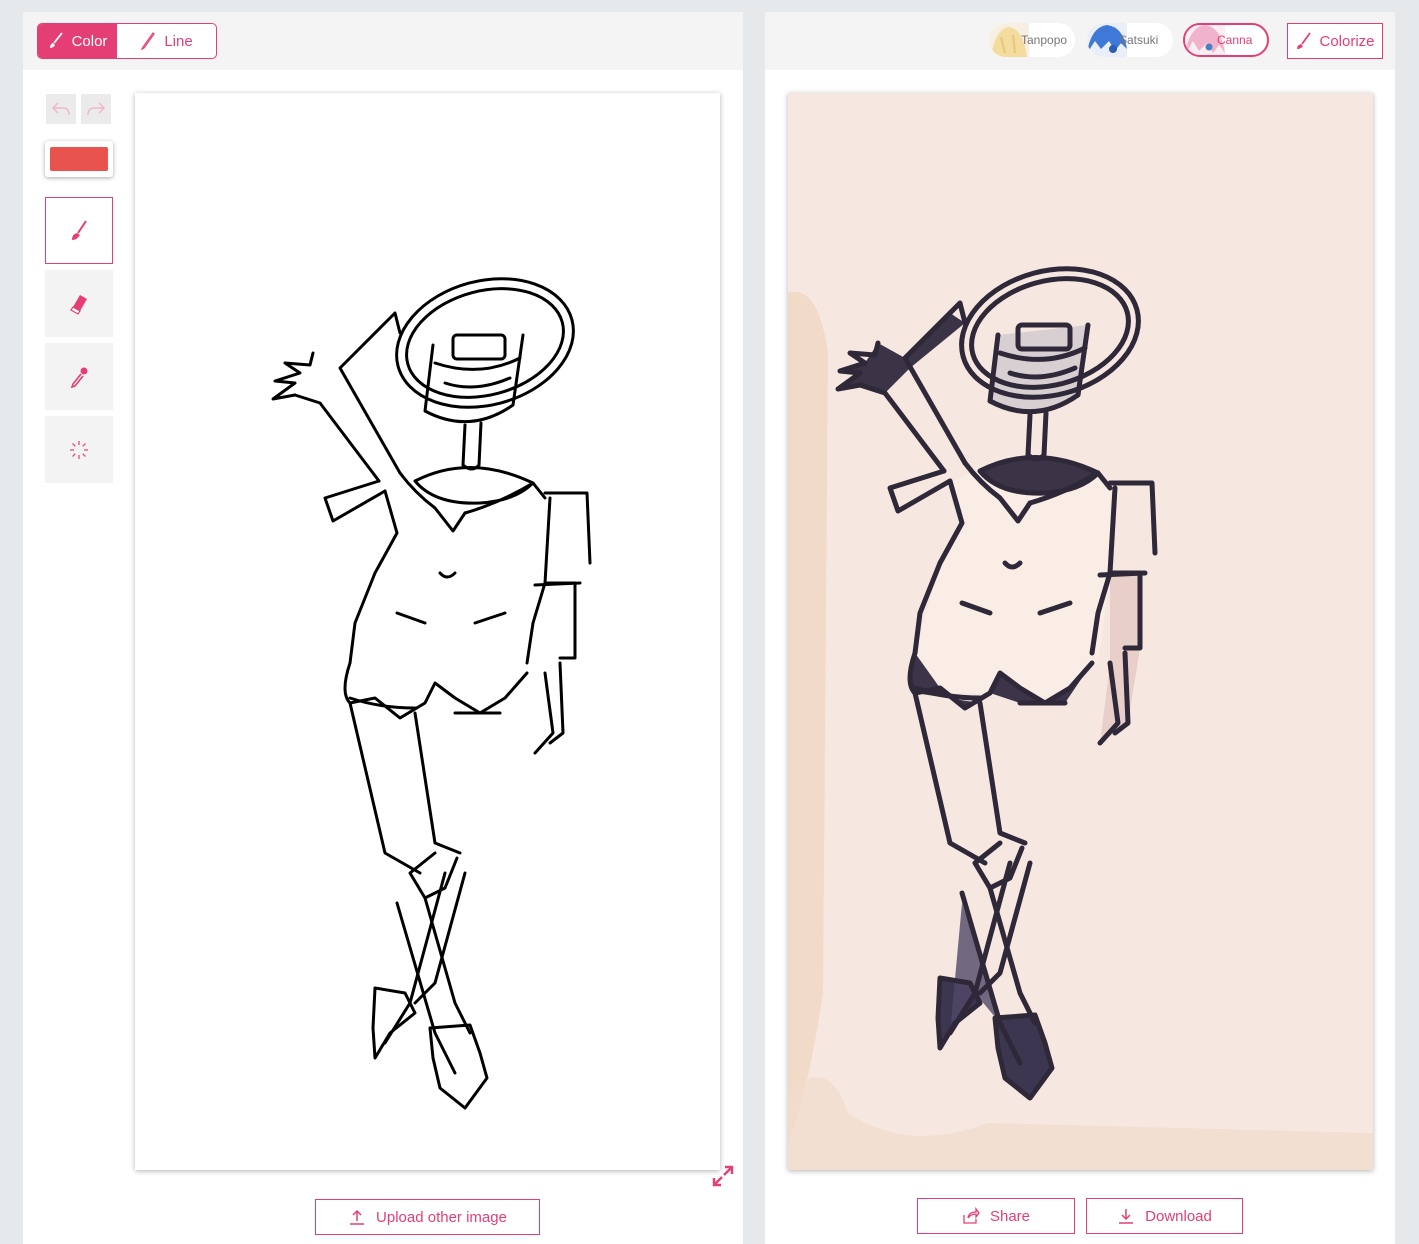 The width and height of the screenshot is (1419, 1244). Describe the element at coordinates (89, 41) in the screenshot. I see `color-mode-label: Color` at that location.